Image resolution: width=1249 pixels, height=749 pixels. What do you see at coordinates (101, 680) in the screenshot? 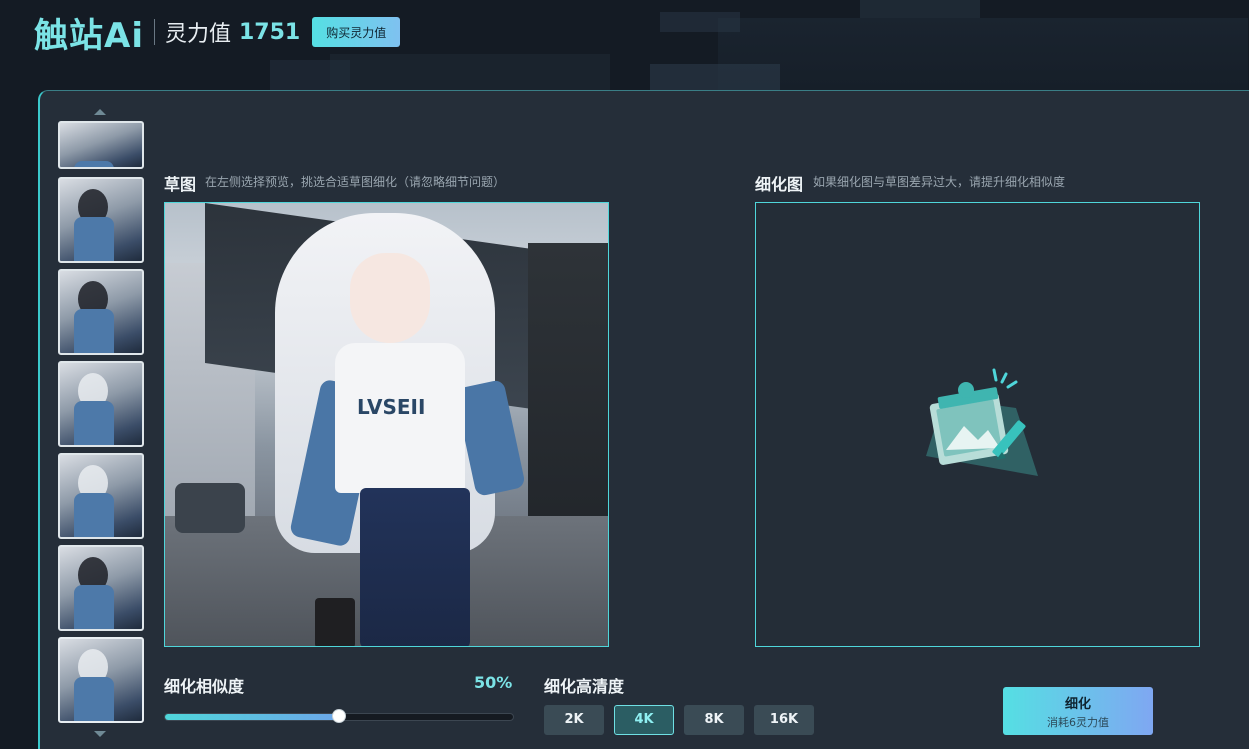
I see `sketch-thumbnail-selected` at bounding box center [101, 680].